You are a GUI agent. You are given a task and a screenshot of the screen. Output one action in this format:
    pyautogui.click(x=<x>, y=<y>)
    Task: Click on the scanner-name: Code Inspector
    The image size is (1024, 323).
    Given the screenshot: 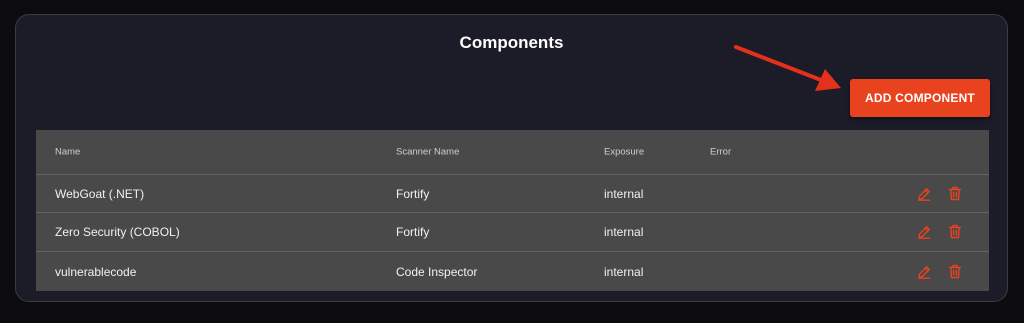 What is the action you would take?
    pyautogui.click(x=437, y=271)
    